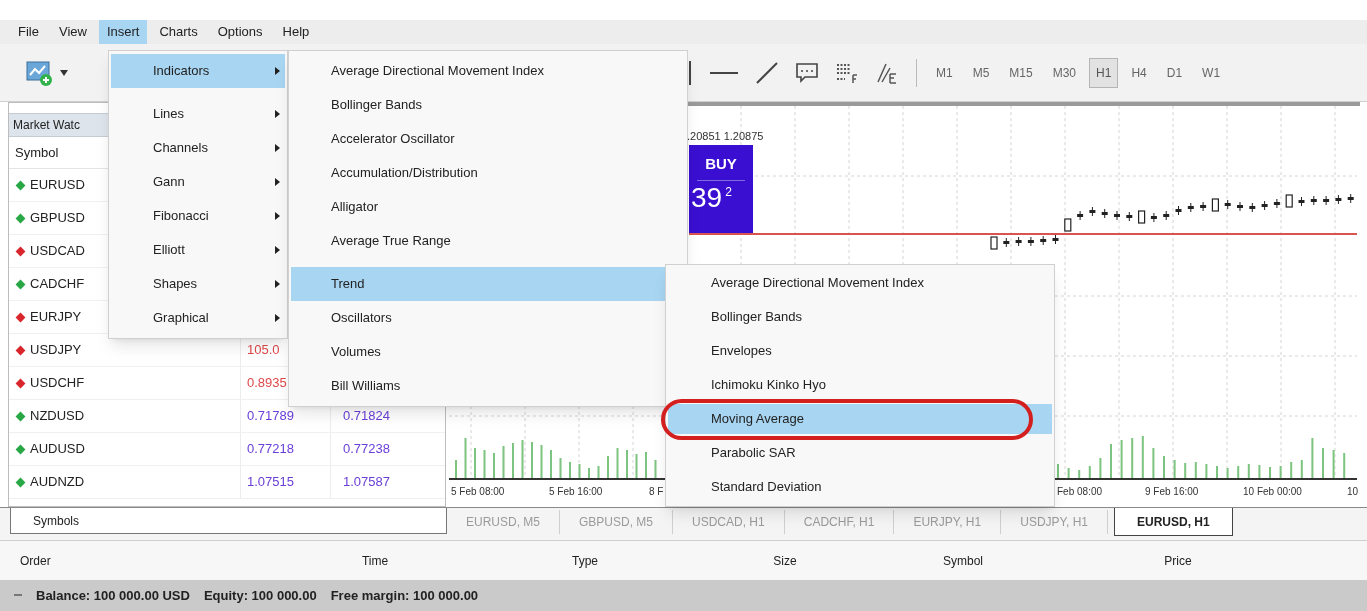 Image resolution: width=1367 pixels, height=611 pixels. Describe the element at coordinates (707, 197) in the screenshot. I see `buy-price: 39` at that location.